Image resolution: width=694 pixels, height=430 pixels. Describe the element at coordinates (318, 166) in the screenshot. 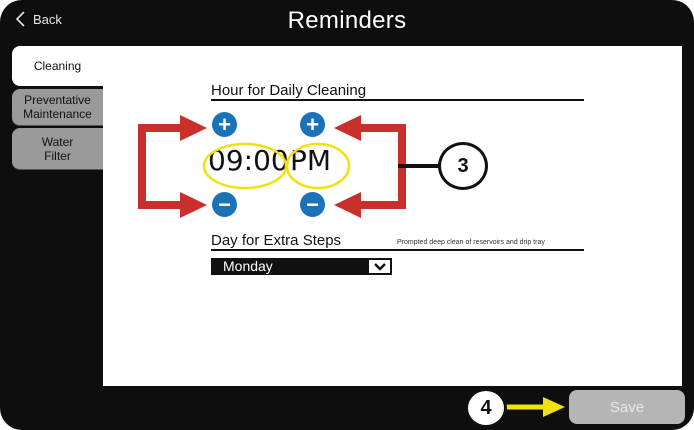

I see `highlight-period-ring` at that location.